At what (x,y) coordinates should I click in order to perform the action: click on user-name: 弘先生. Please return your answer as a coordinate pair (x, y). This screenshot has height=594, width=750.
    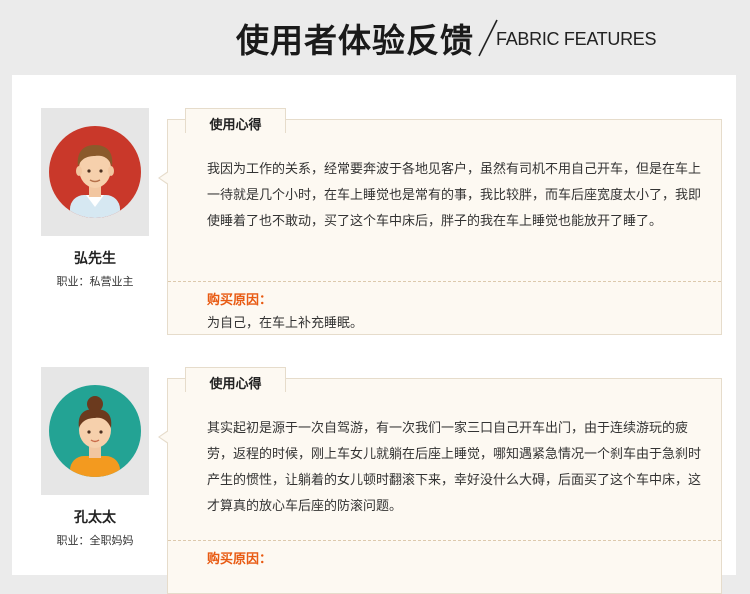
    Looking at the image, I should click on (95, 259).